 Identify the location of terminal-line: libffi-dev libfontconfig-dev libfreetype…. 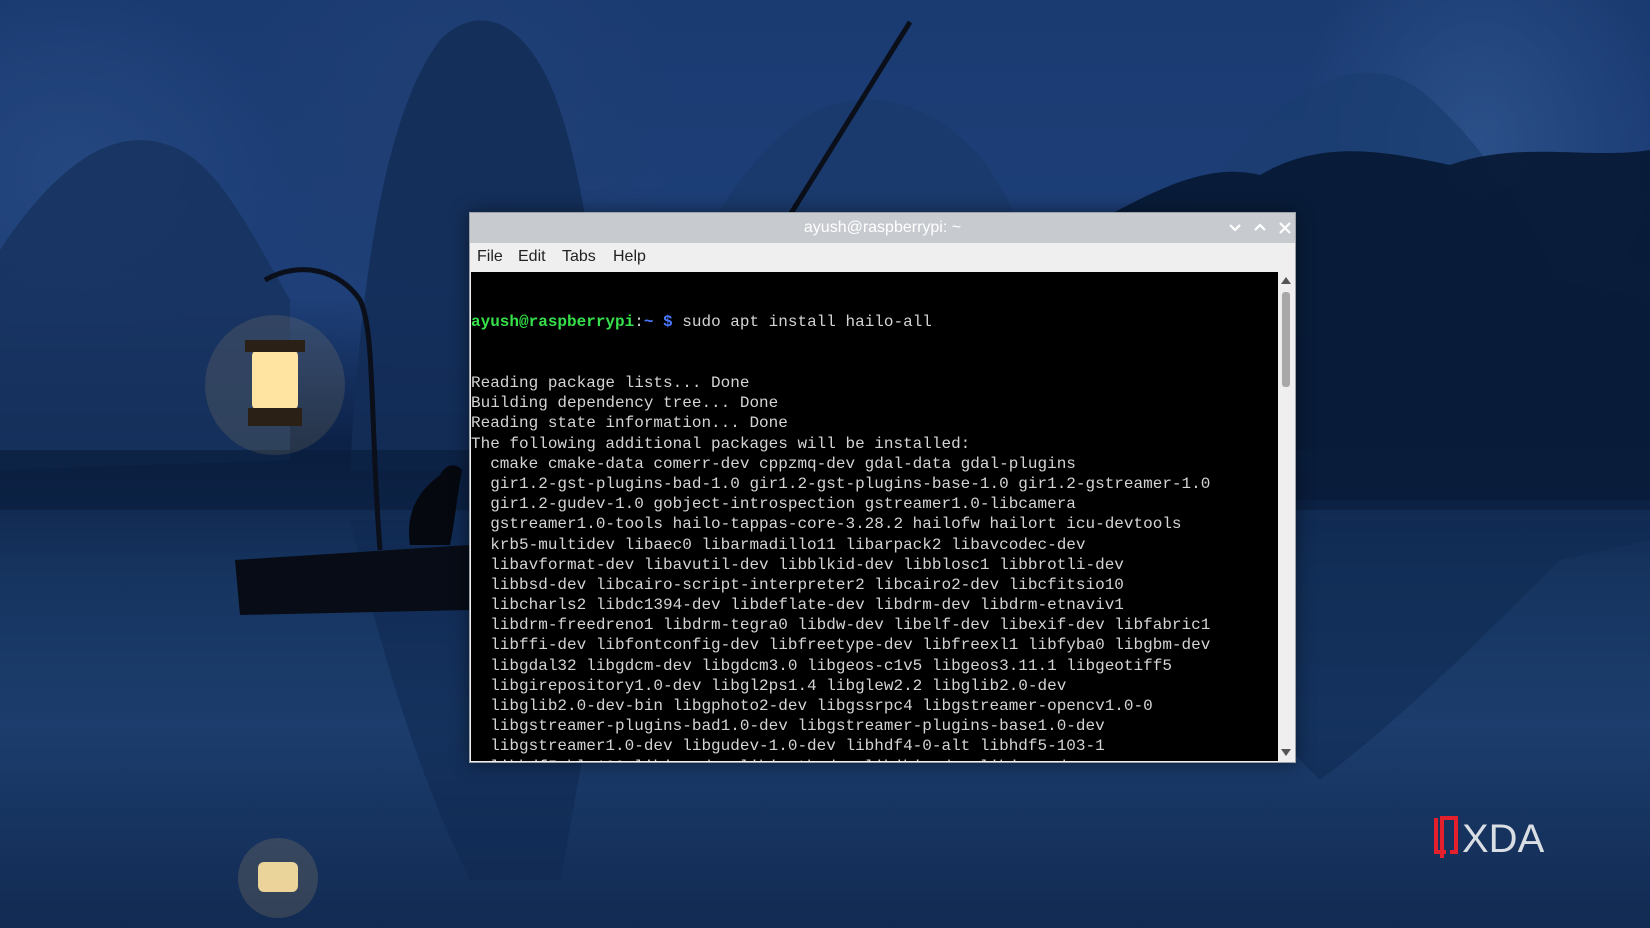
(841, 645).